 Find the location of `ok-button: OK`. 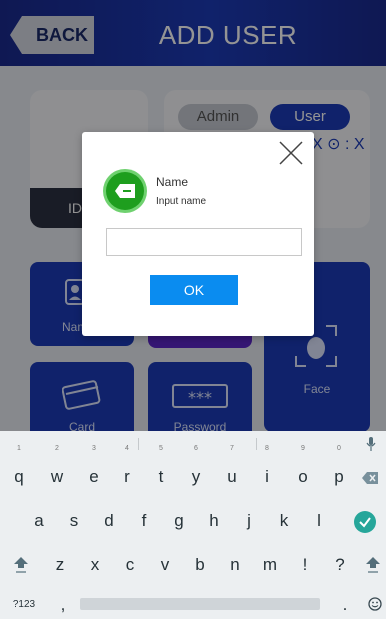

ok-button: OK is located at coordinates (194, 290).